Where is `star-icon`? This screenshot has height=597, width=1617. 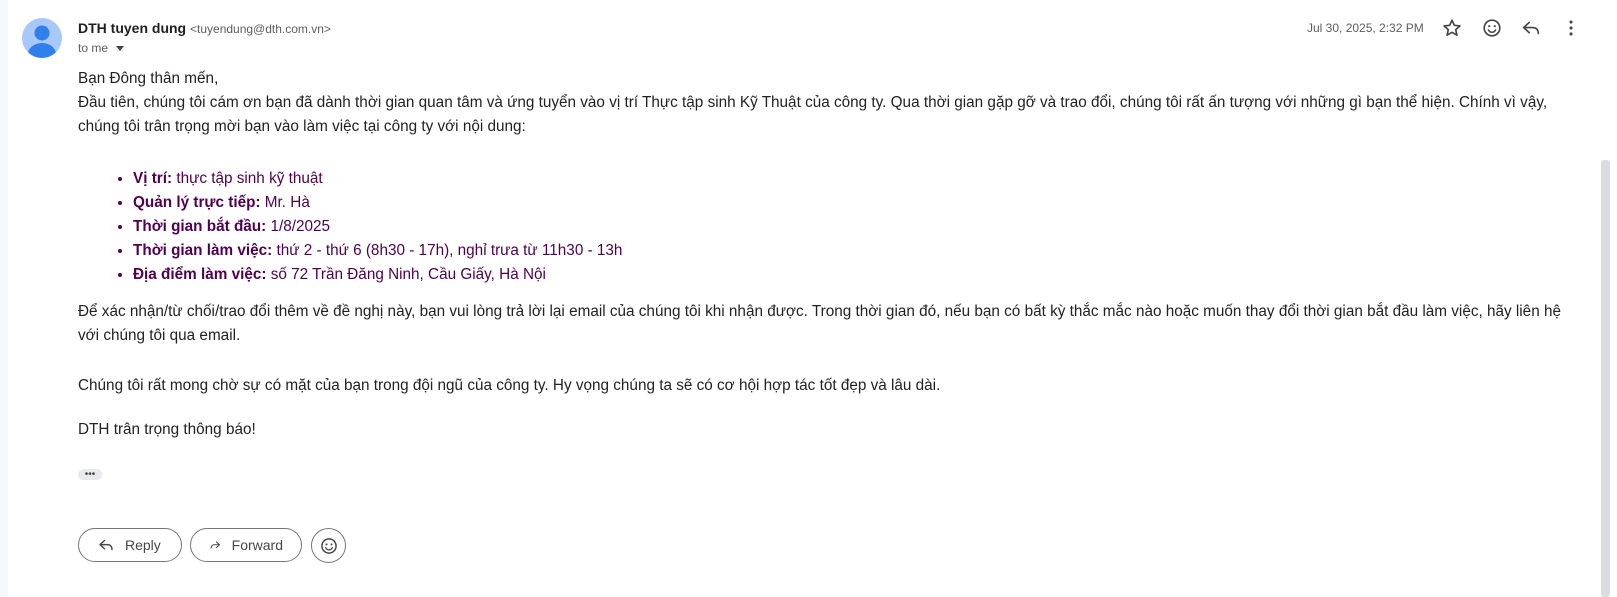
star-icon is located at coordinates (1452, 28).